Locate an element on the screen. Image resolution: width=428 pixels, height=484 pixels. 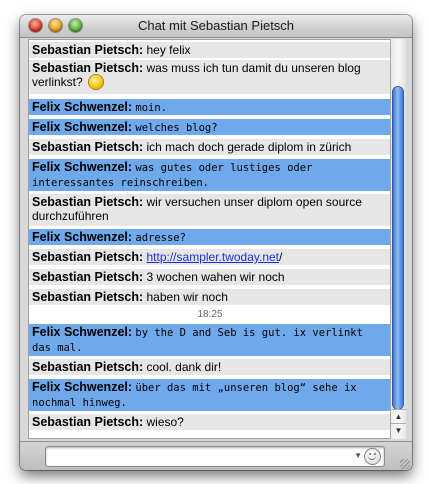
message-text: welches blog? is located at coordinates (176, 128).